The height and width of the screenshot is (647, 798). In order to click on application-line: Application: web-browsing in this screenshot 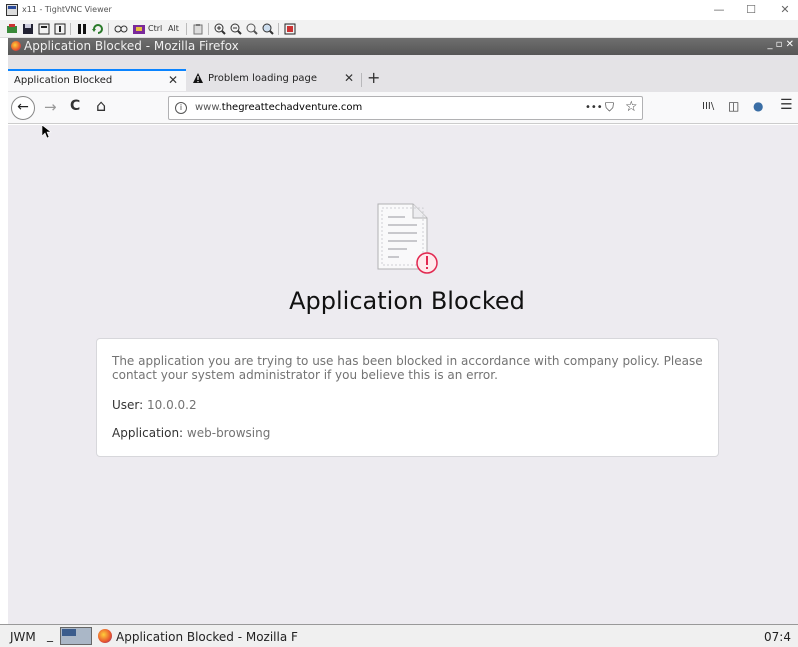, I will do `click(191, 433)`.